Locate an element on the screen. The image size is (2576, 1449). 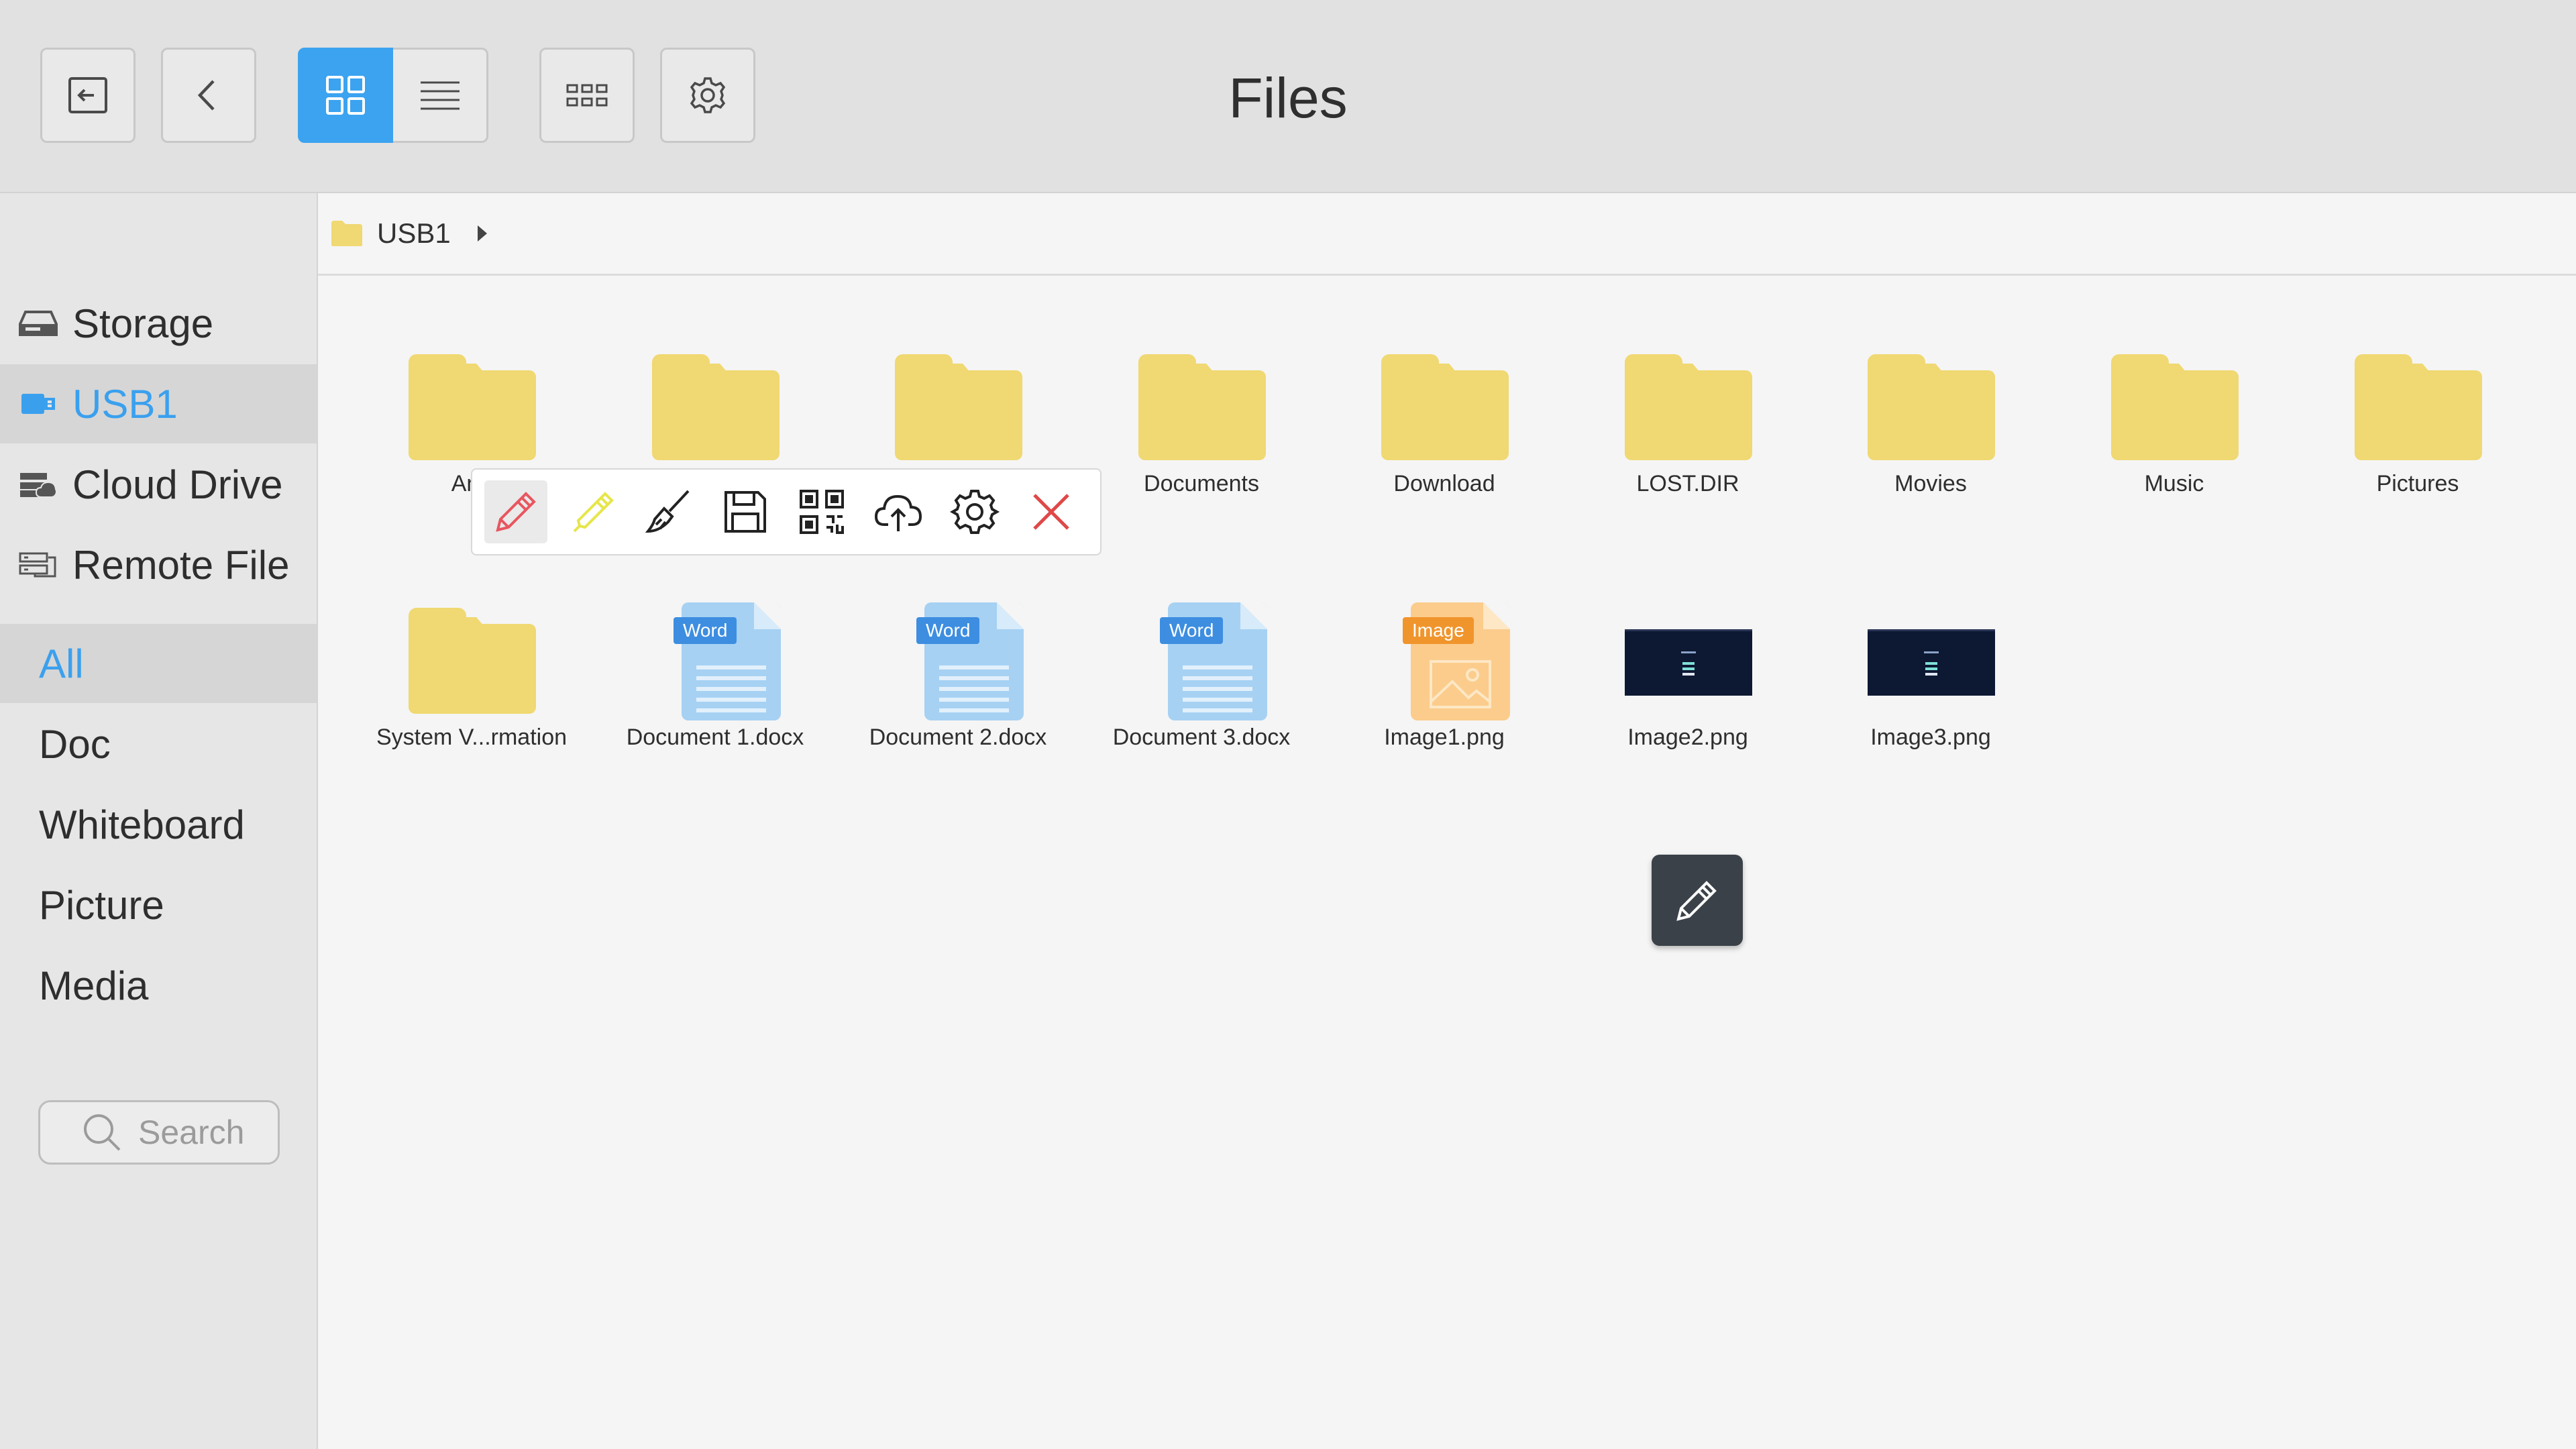
category-picture: Picture is located at coordinates (158, 905).